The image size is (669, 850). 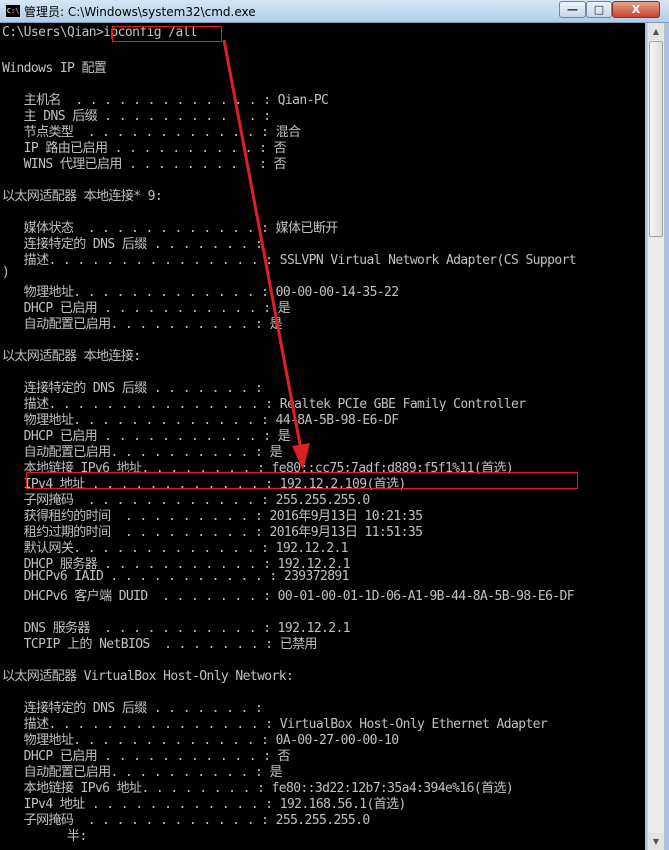 I want to click on console-line: DHCP 已启用 . . . . . . . . . . . : 否, so click(x=146, y=756).